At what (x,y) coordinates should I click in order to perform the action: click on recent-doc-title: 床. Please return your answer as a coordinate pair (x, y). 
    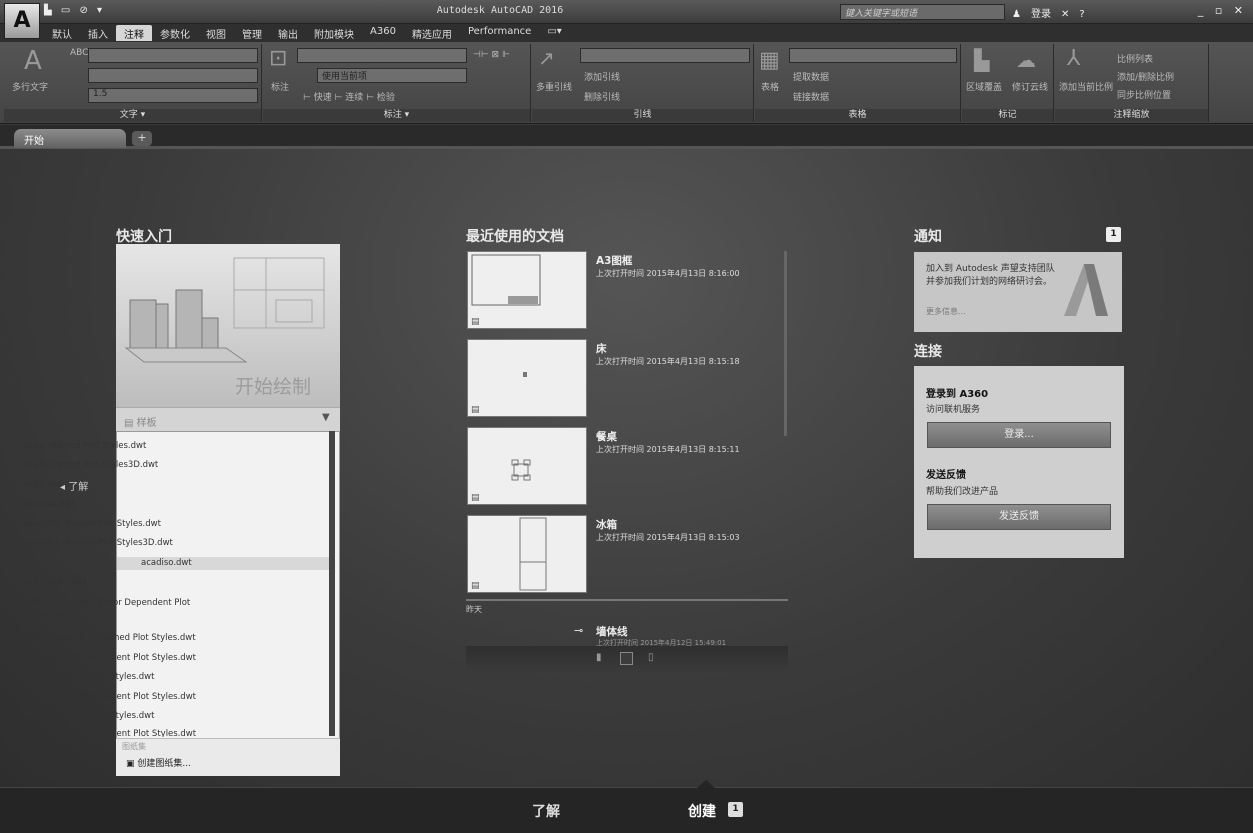
    Looking at the image, I should click on (601, 348).